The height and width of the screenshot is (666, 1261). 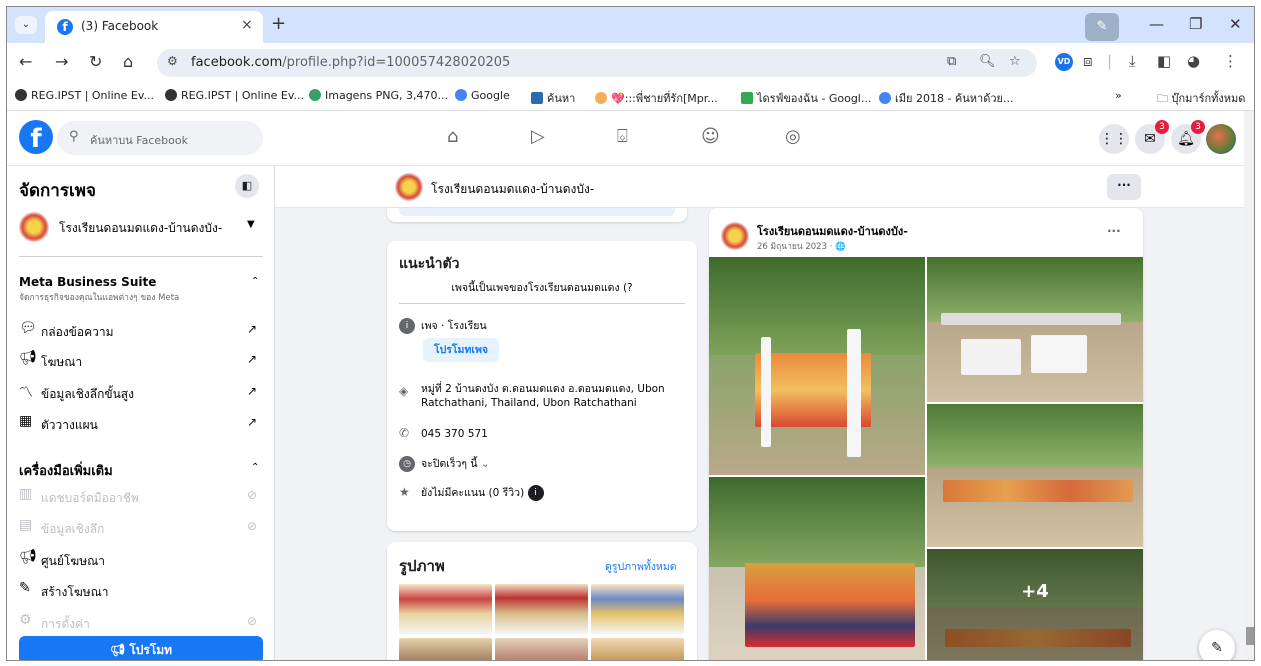 What do you see at coordinates (26, 25) in the screenshot?
I see `tab-search-button: ⌄` at bounding box center [26, 25].